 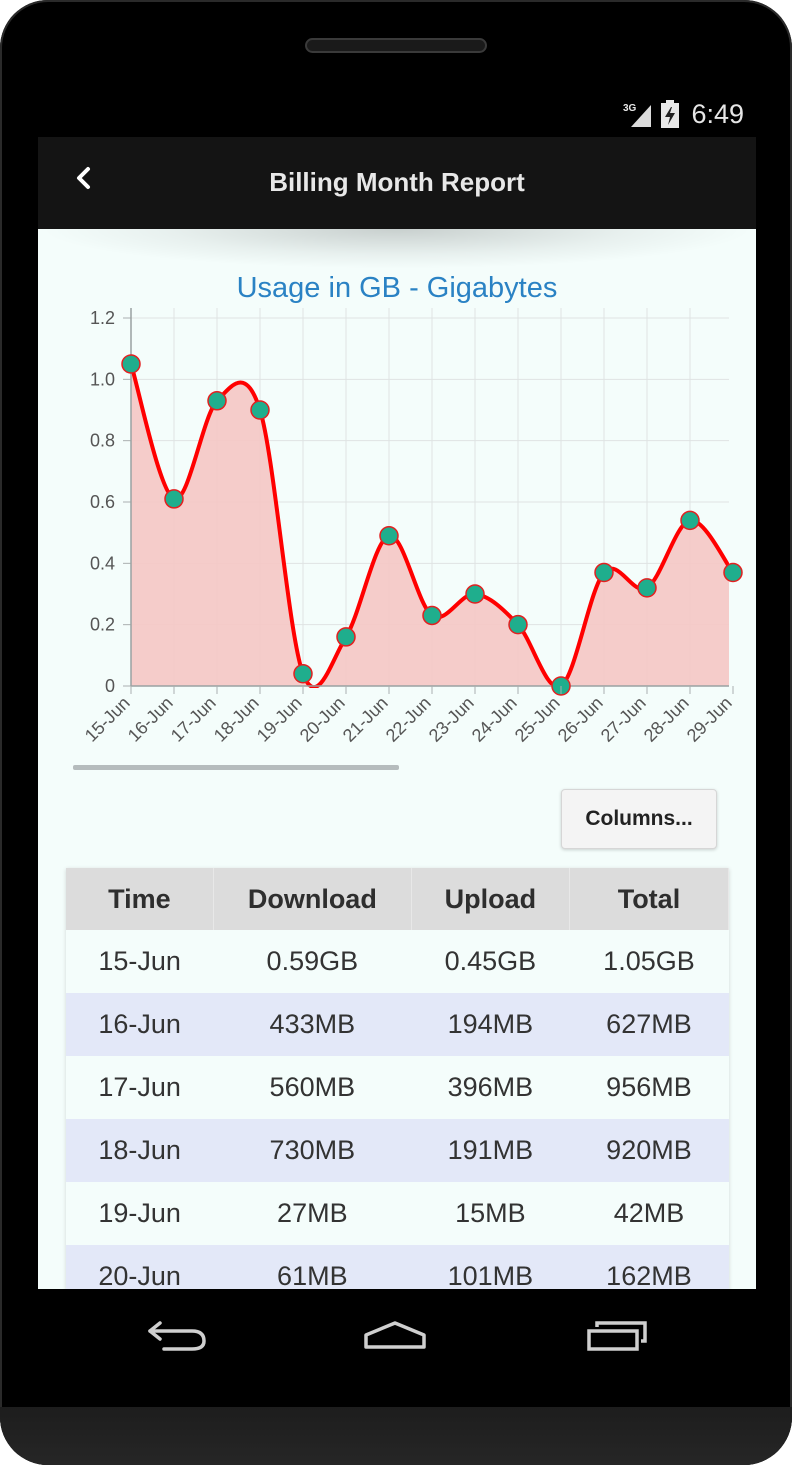 I want to click on app-header: Billing Month Report, so click(x=397, y=183).